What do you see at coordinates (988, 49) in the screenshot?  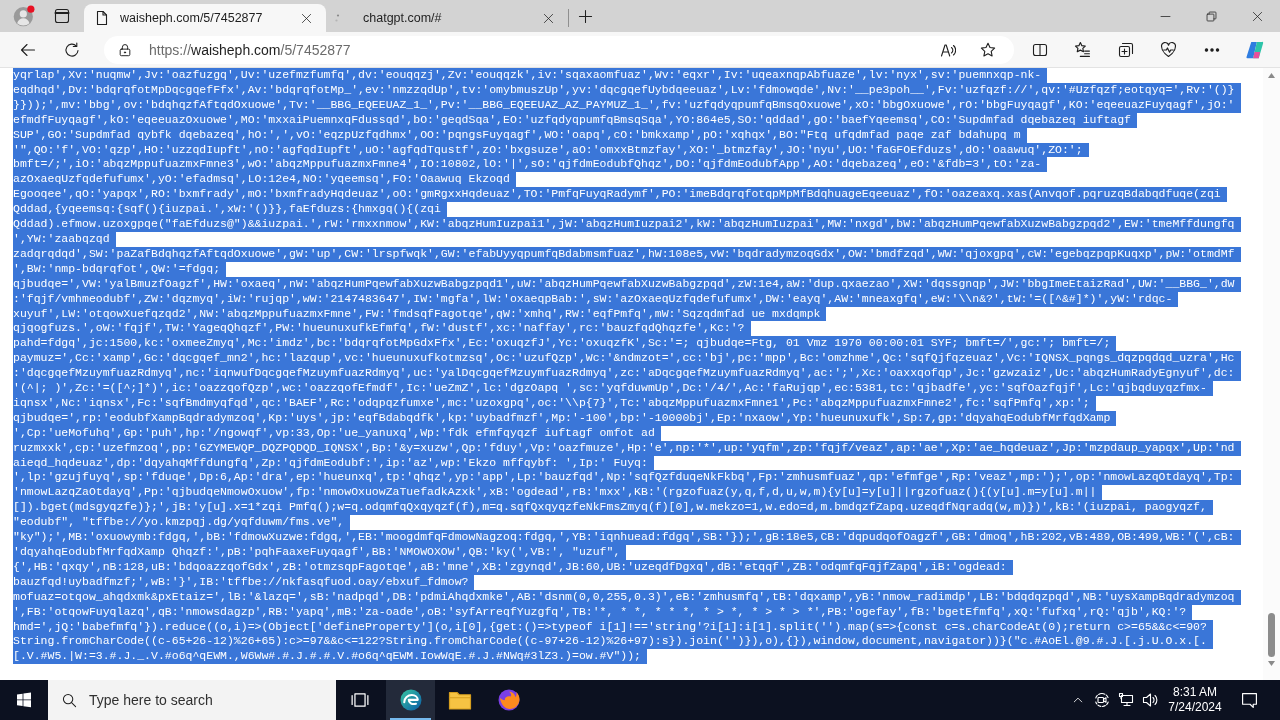 I see `star-icon` at bounding box center [988, 49].